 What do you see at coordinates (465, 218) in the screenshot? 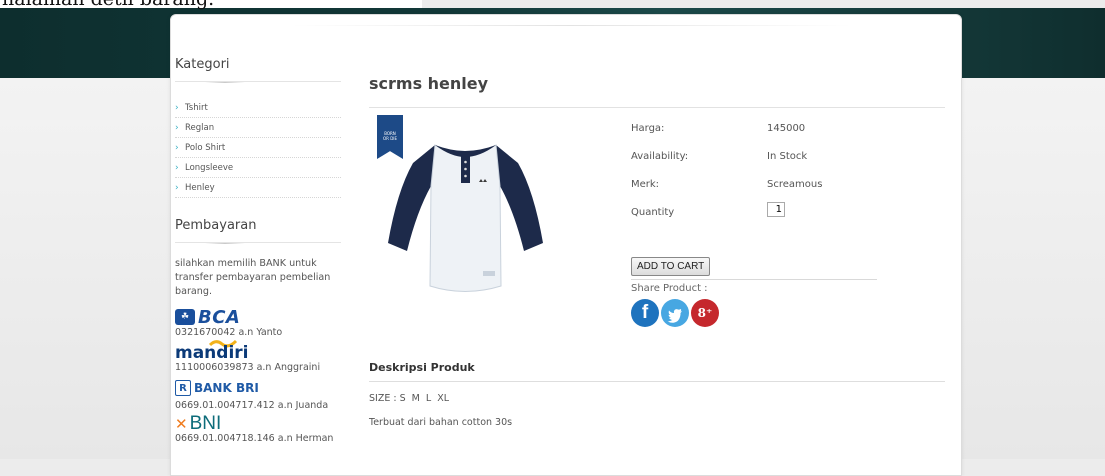
I see `henley-shirt-image` at bounding box center [465, 218].